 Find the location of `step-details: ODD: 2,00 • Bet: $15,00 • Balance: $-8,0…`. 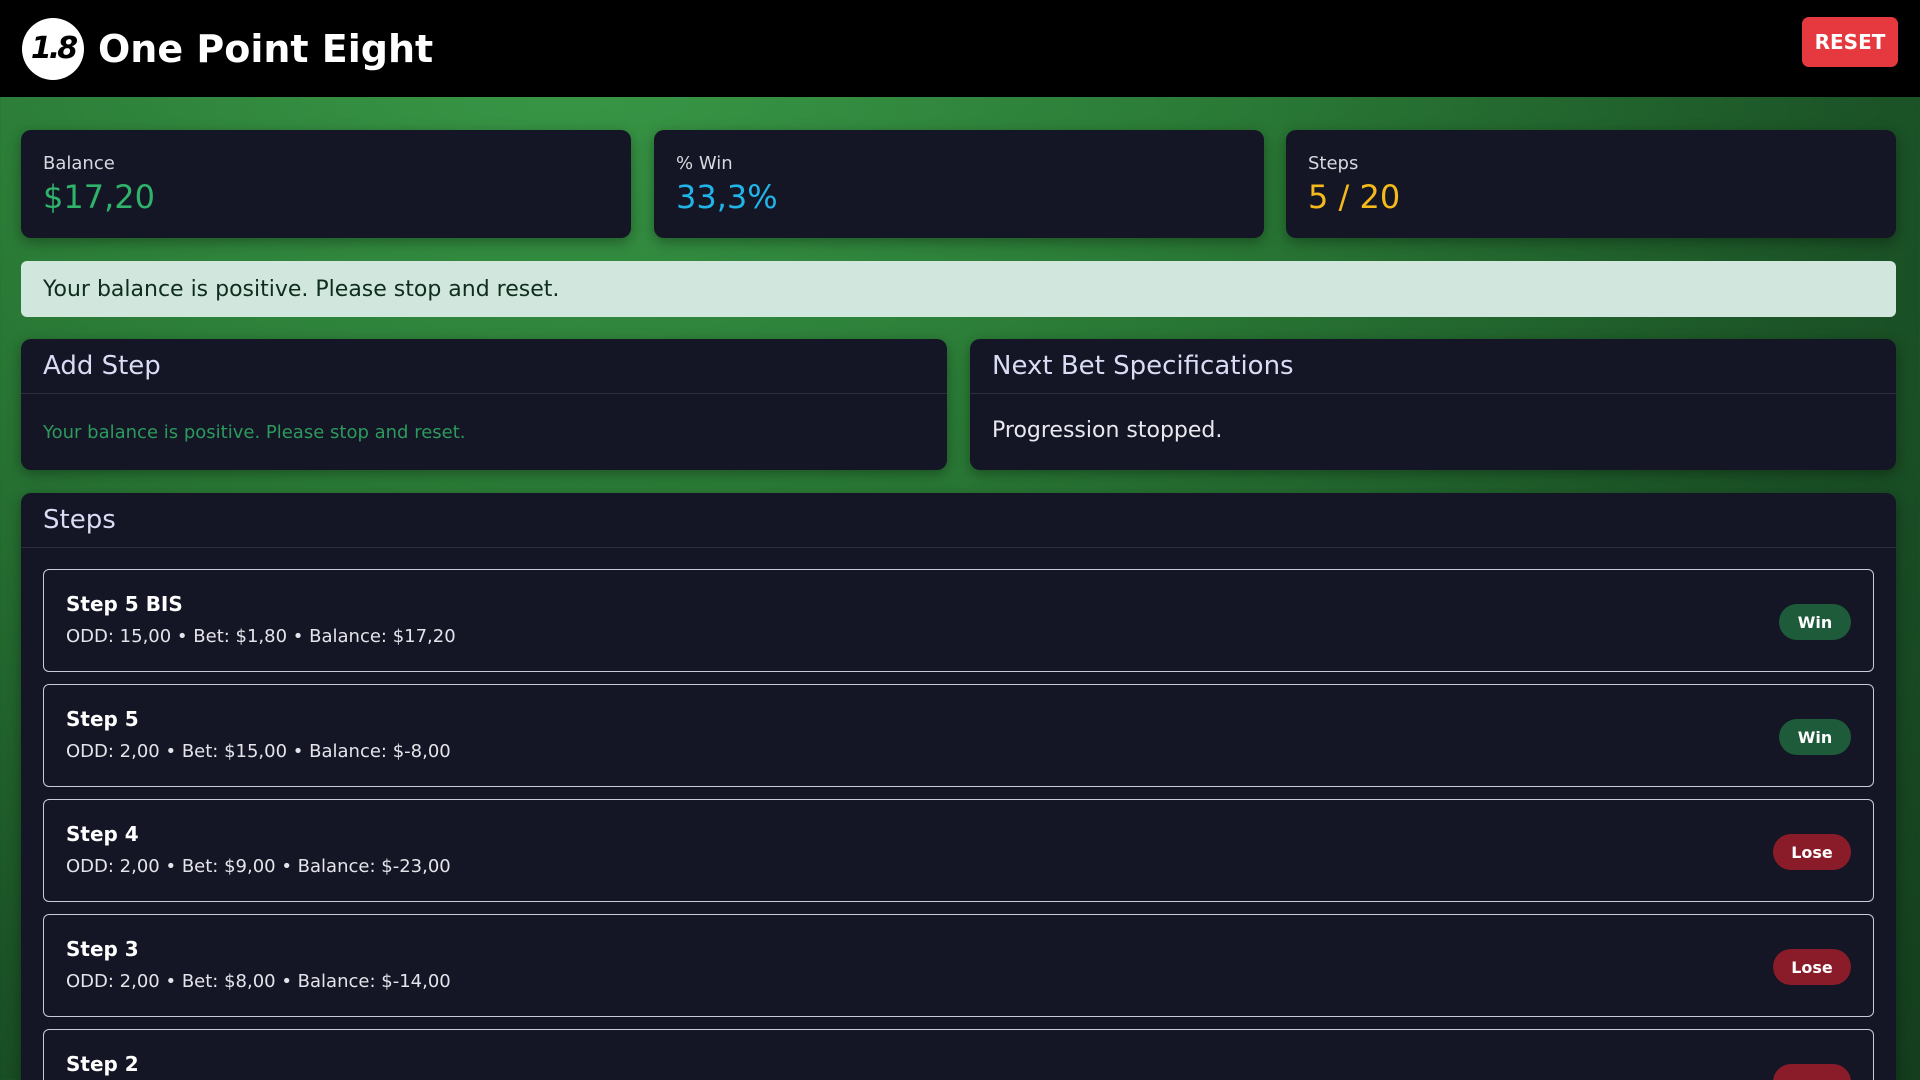

step-details: ODD: 2,00 • Bet: $15,00 • Balance: $-8,0… is located at coordinates (258, 751).